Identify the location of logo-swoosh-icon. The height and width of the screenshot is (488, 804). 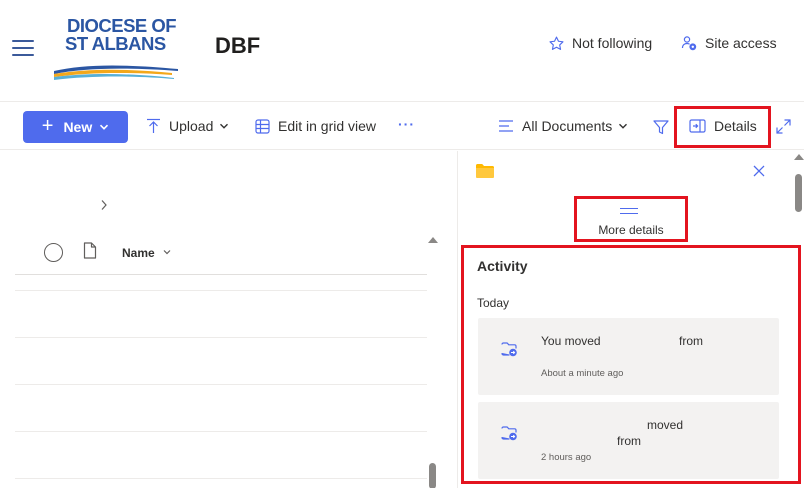
(116, 72).